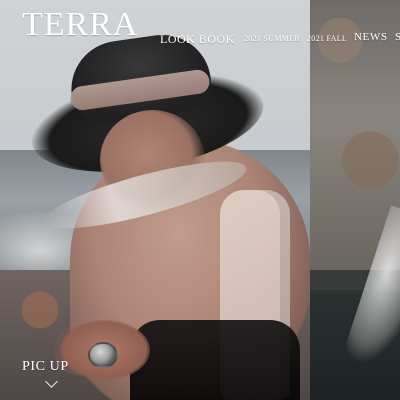  Describe the element at coordinates (197, 39) in the screenshot. I see `nav-look-book: LOOK BOOK` at that location.